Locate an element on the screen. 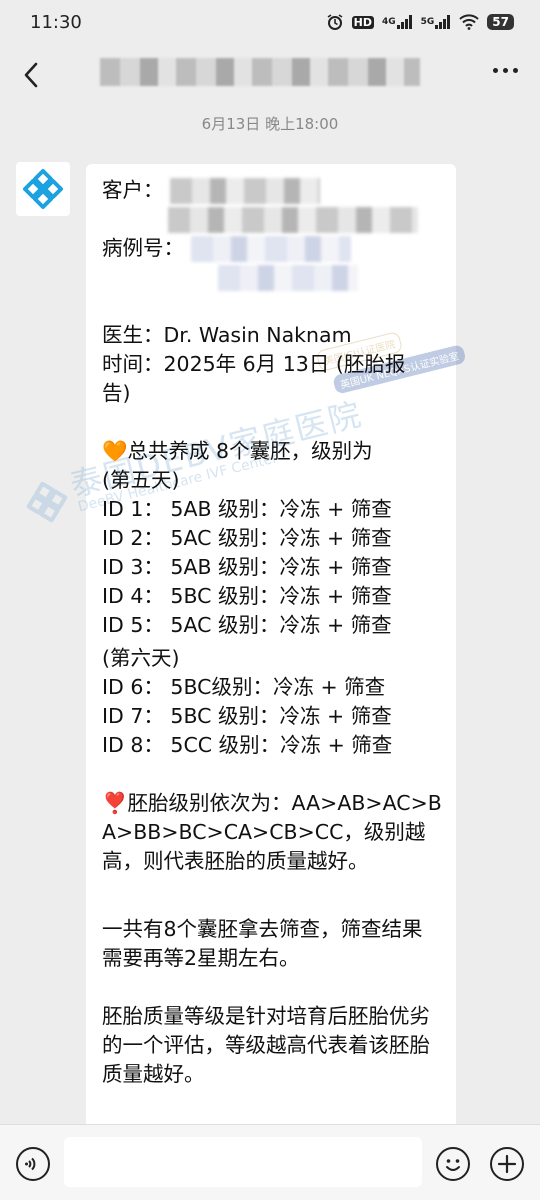  case-row: 病例号： is located at coordinates (272, 248).